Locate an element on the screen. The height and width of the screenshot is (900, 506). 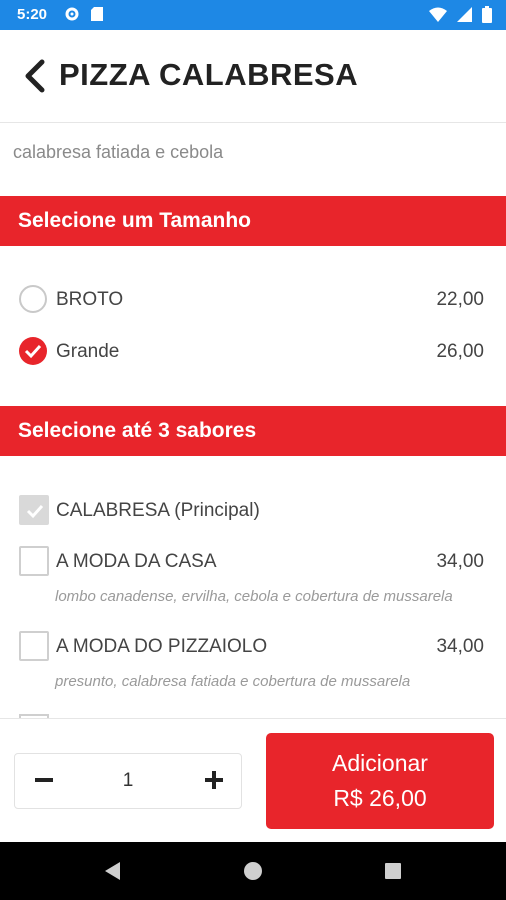
size-section-header: Selecione um Tamanho is located at coordinates (253, 221).